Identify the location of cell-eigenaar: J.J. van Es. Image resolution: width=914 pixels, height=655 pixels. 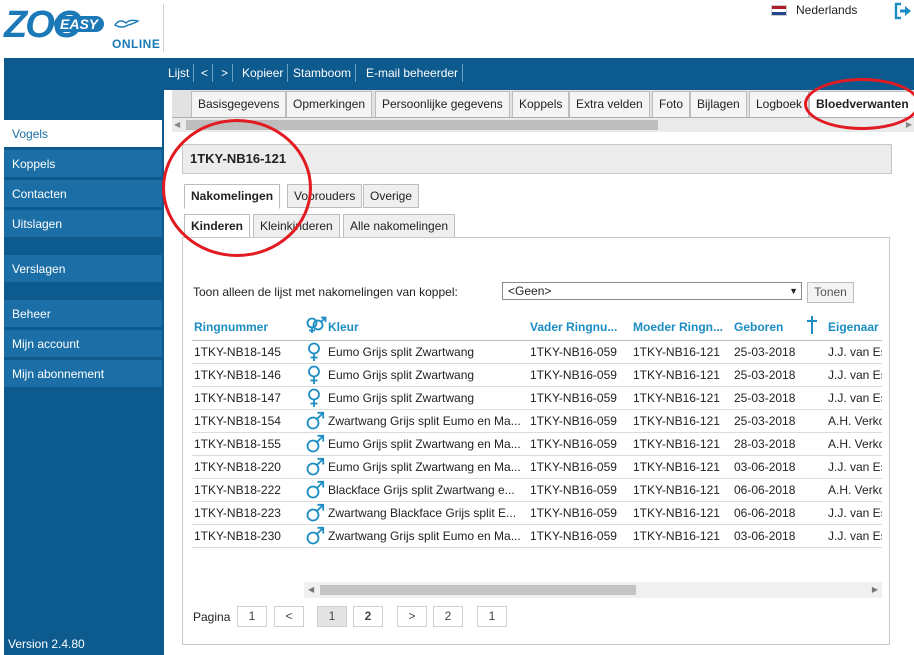
(855, 467).